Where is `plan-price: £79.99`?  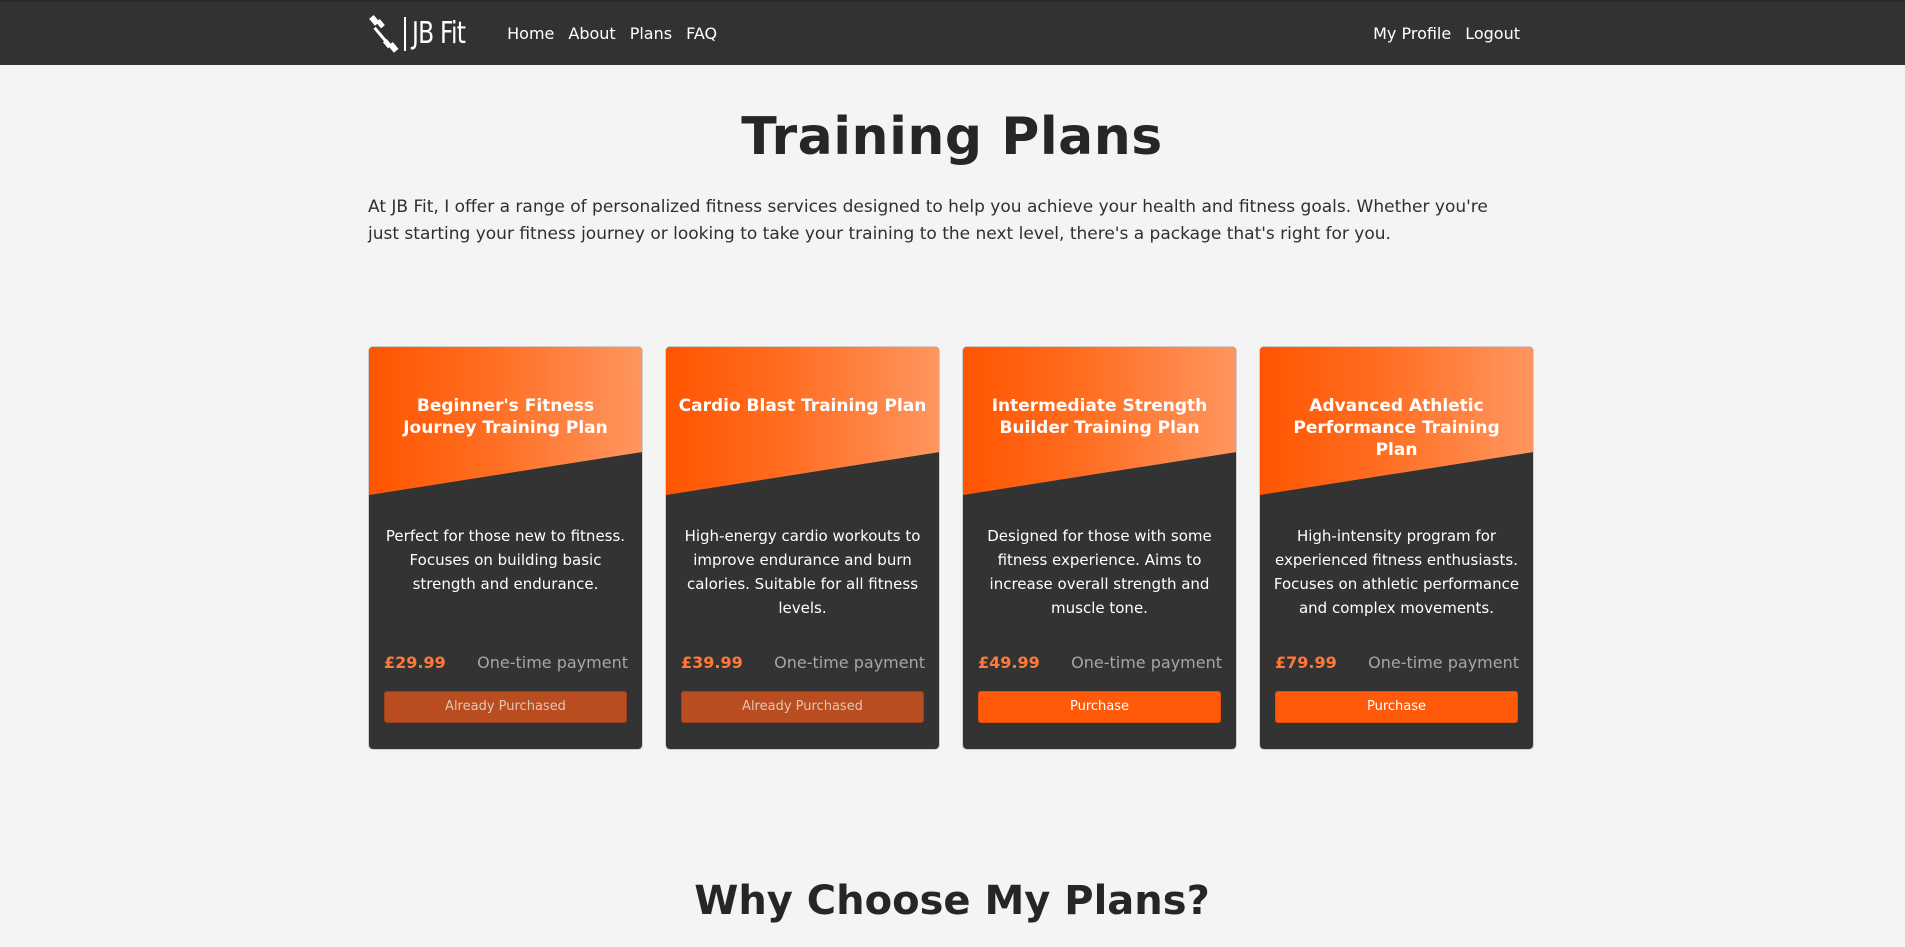
plan-price: £79.99 is located at coordinates (1306, 662).